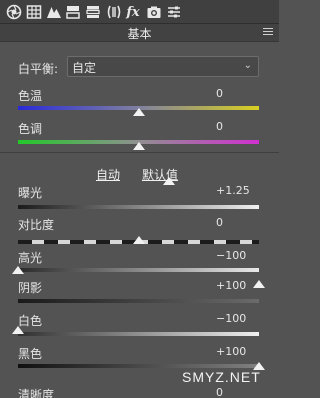 The image size is (320, 398). Describe the element at coordinates (247, 65) in the screenshot. I see `chevron-down-icon: ⌄` at that location.